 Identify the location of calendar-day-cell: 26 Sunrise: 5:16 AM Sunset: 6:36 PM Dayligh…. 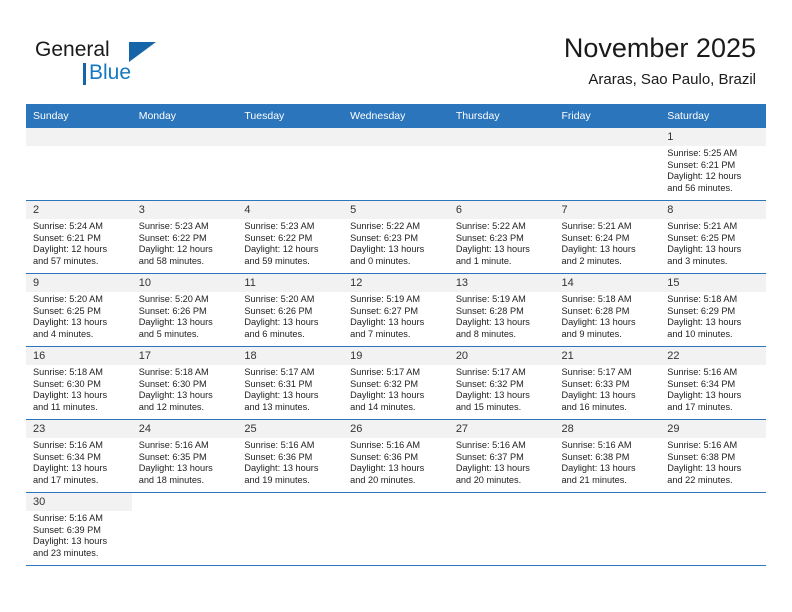
(396, 456).